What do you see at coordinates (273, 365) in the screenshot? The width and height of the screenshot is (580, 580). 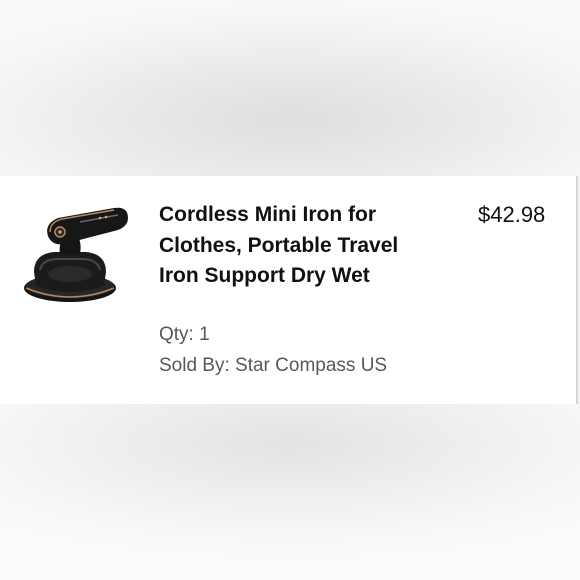 I see `sold-by-label: Sold By: Star Compass US` at bounding box center [273, 365].